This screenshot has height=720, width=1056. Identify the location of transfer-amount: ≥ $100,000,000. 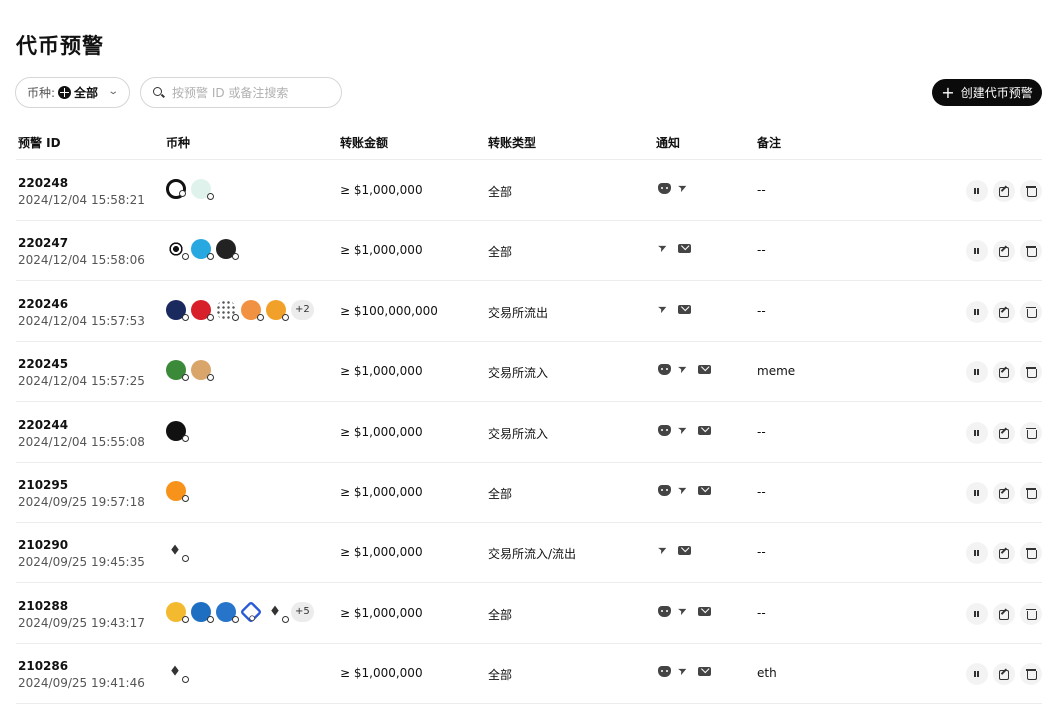
(389, 310).